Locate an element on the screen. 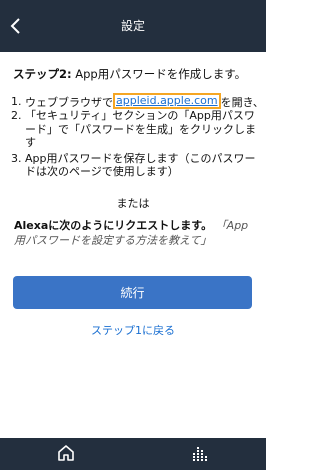  alexa-request-label: Alexaに次のようにリクエストします。 is located at coordinates (113, 225).